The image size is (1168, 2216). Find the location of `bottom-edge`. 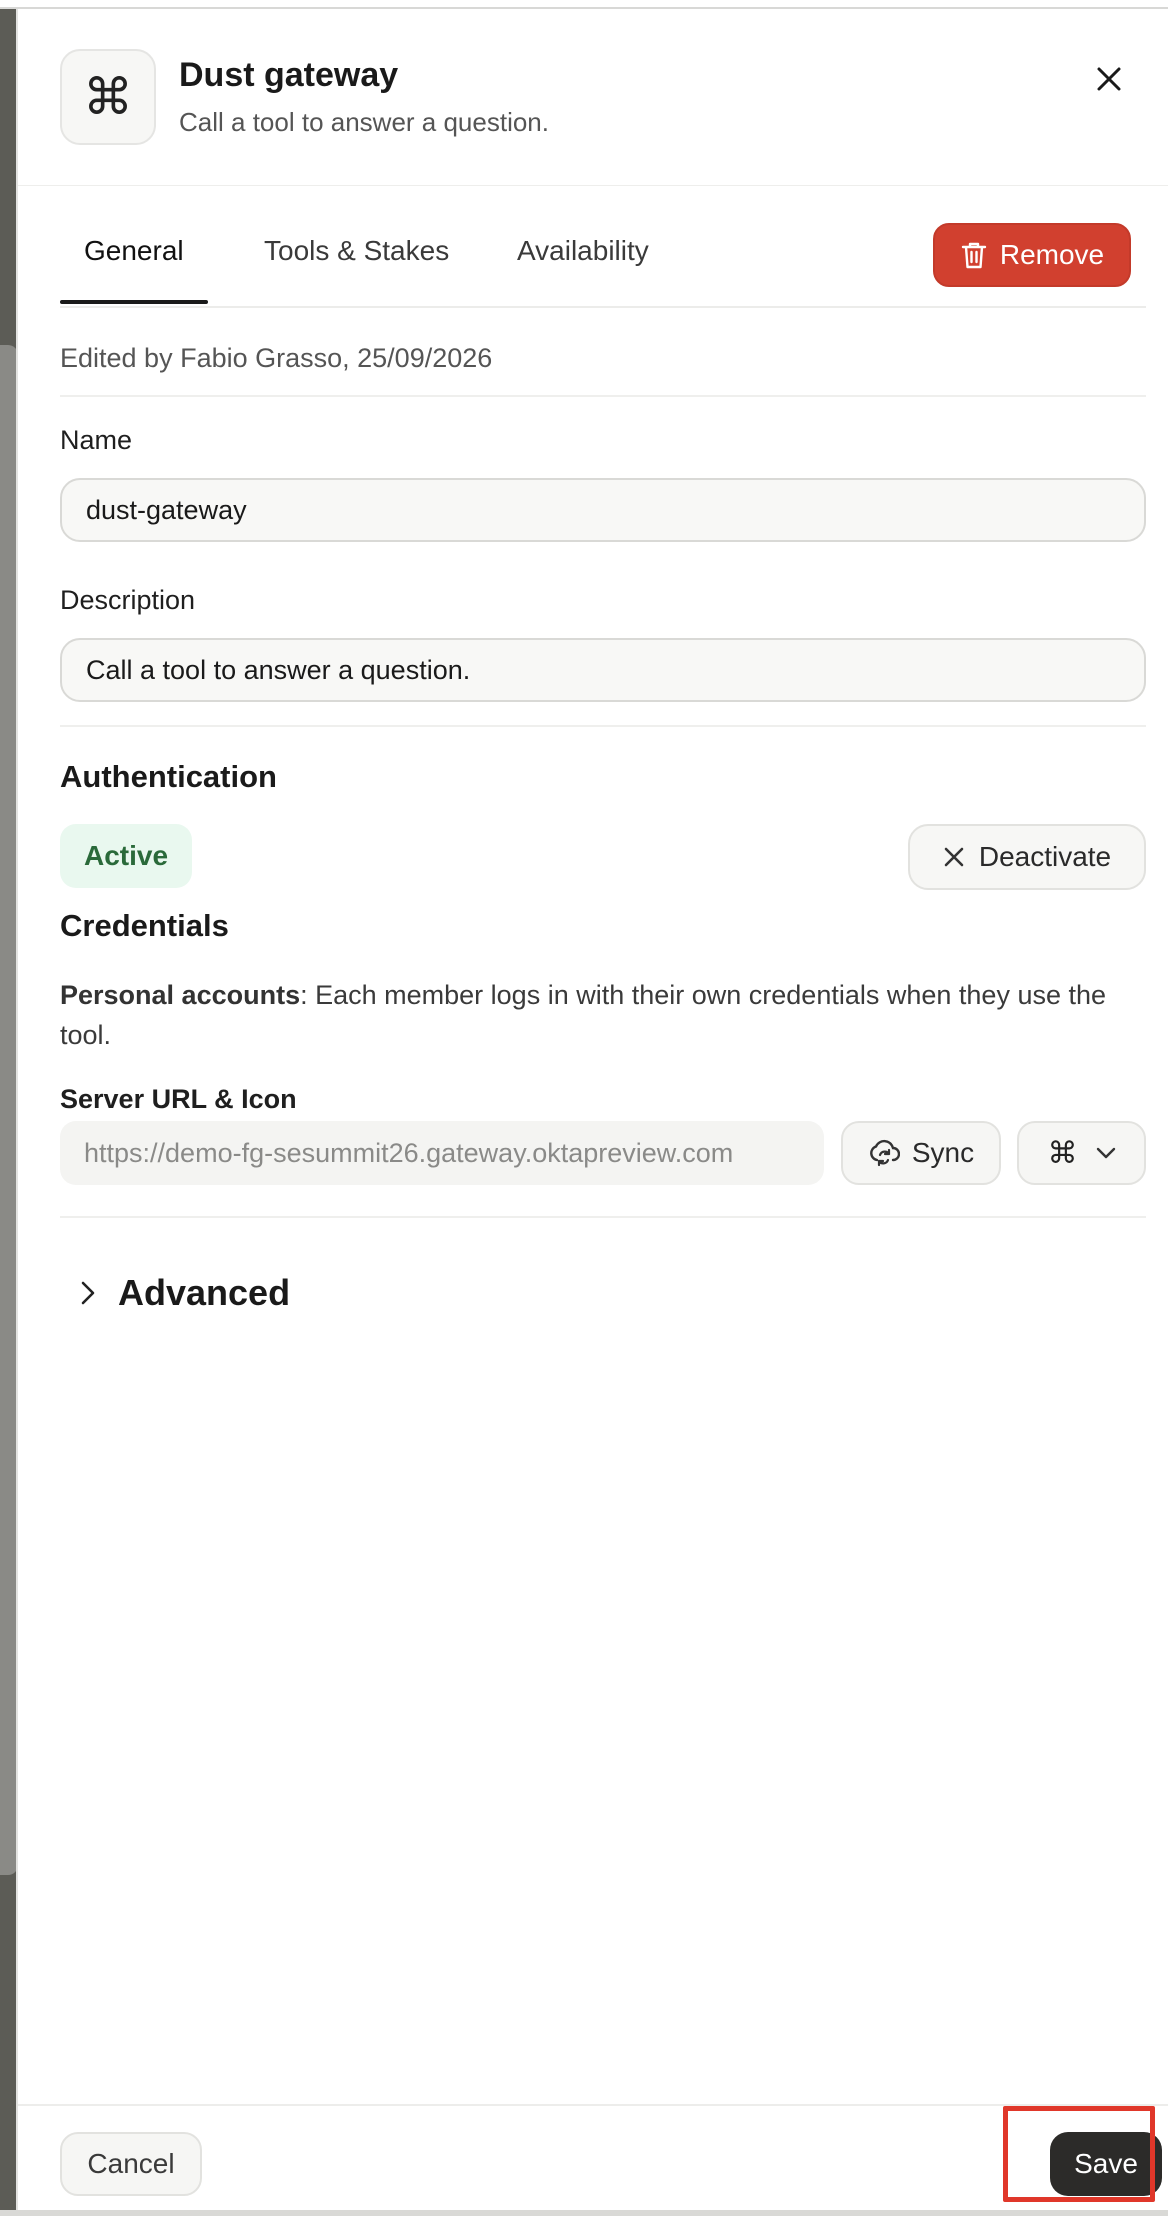

bottom-edge is located at coordinates (584, 2213).